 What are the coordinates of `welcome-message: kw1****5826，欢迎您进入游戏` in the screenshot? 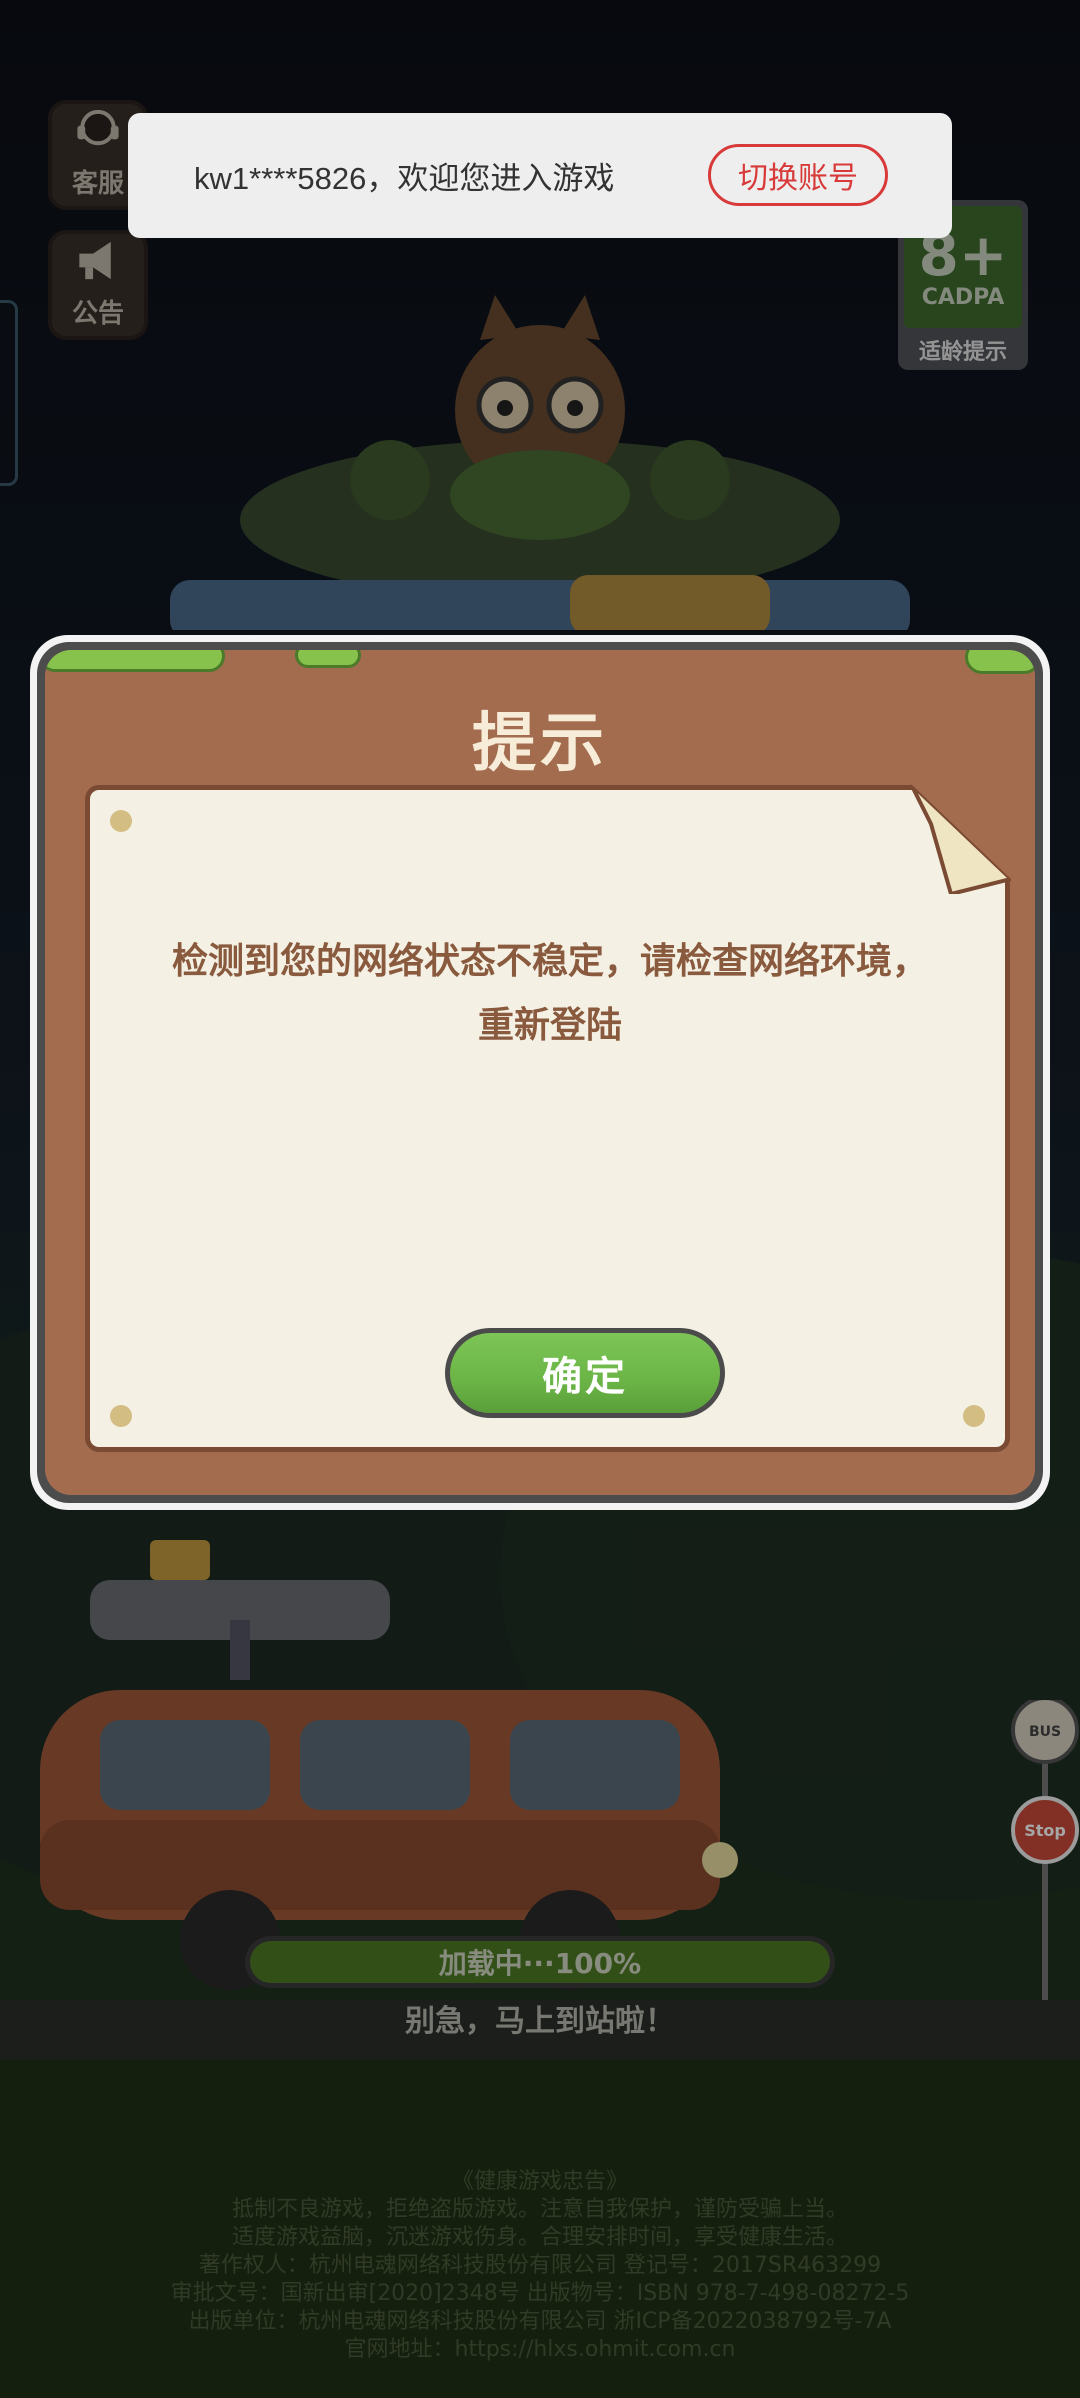 It's located at (404, 178).